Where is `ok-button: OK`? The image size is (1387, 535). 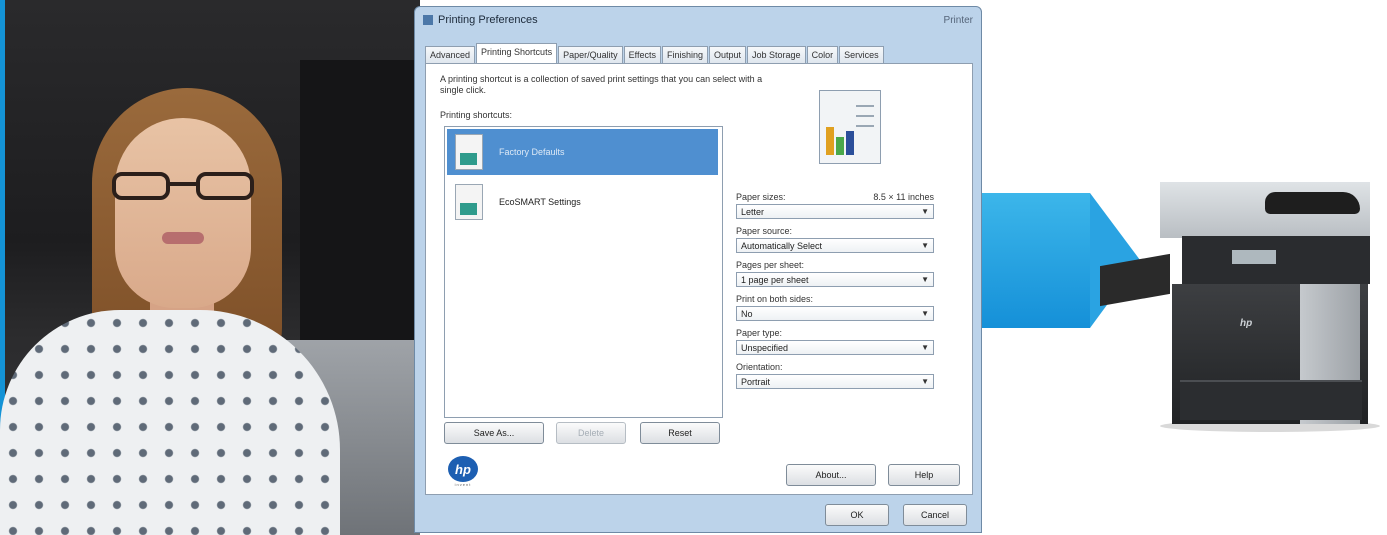 ok-button: OK is located at coordinates (857, 515).